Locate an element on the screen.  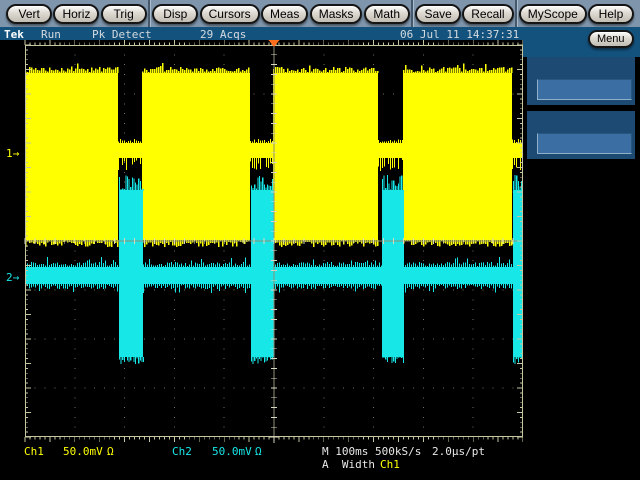
toolbar-button-recall: Recall is located at coordinates (488, 13).